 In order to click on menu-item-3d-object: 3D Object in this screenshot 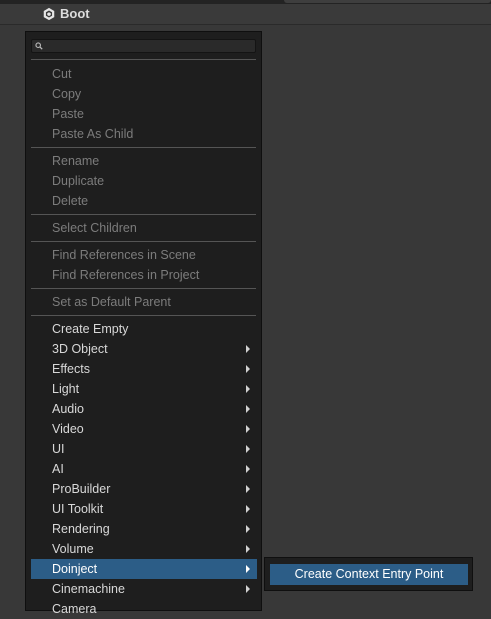, I will do `click(144, 349)`.